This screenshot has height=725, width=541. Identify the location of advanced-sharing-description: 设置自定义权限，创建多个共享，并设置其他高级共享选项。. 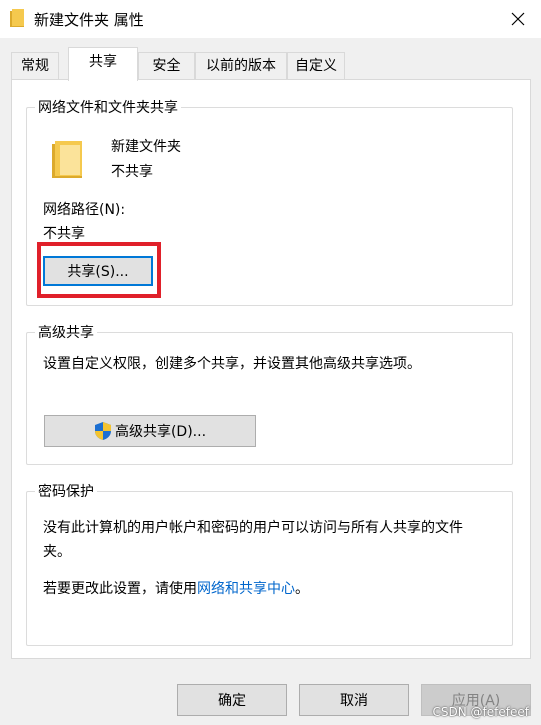
(232, 364).